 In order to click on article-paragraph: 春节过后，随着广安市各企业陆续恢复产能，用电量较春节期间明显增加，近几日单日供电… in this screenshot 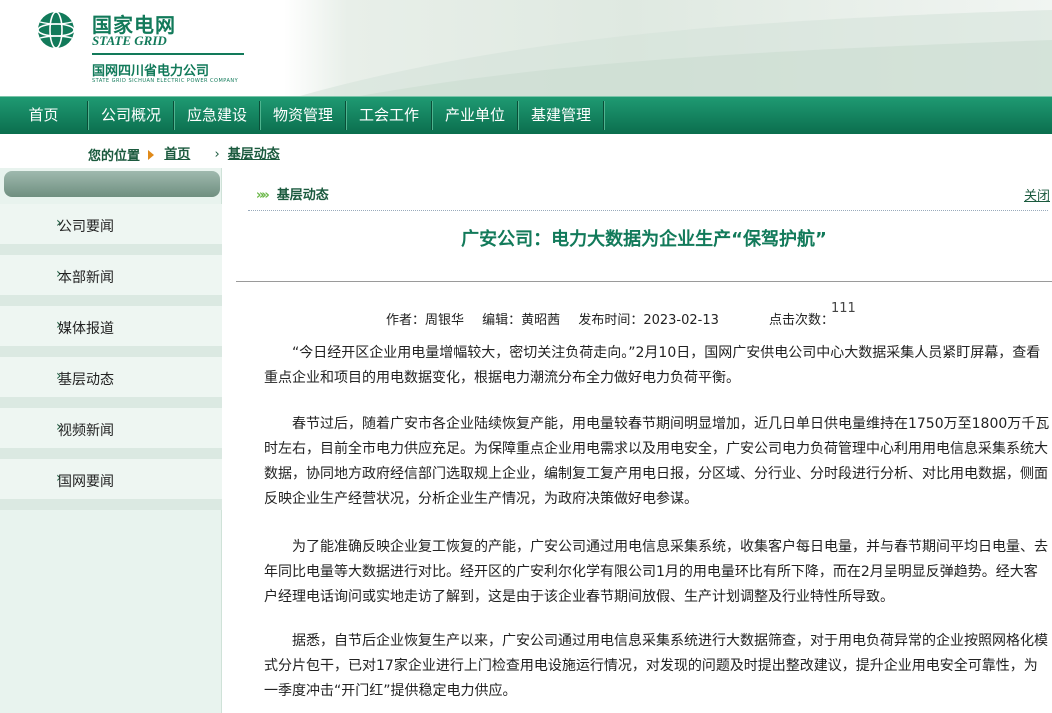, I will do `click(657, 461)`.